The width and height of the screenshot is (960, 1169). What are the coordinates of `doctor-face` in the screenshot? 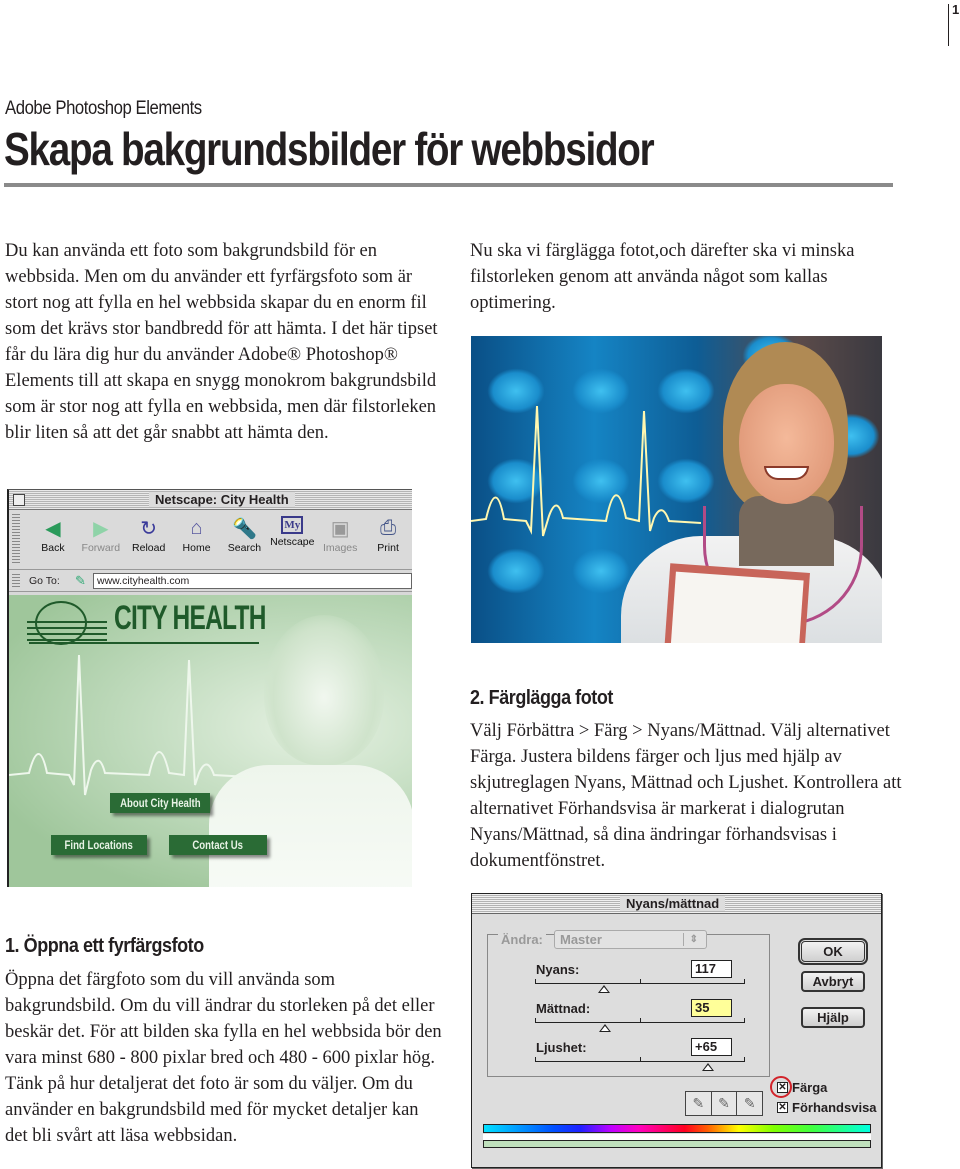 It's located at (786, 444).